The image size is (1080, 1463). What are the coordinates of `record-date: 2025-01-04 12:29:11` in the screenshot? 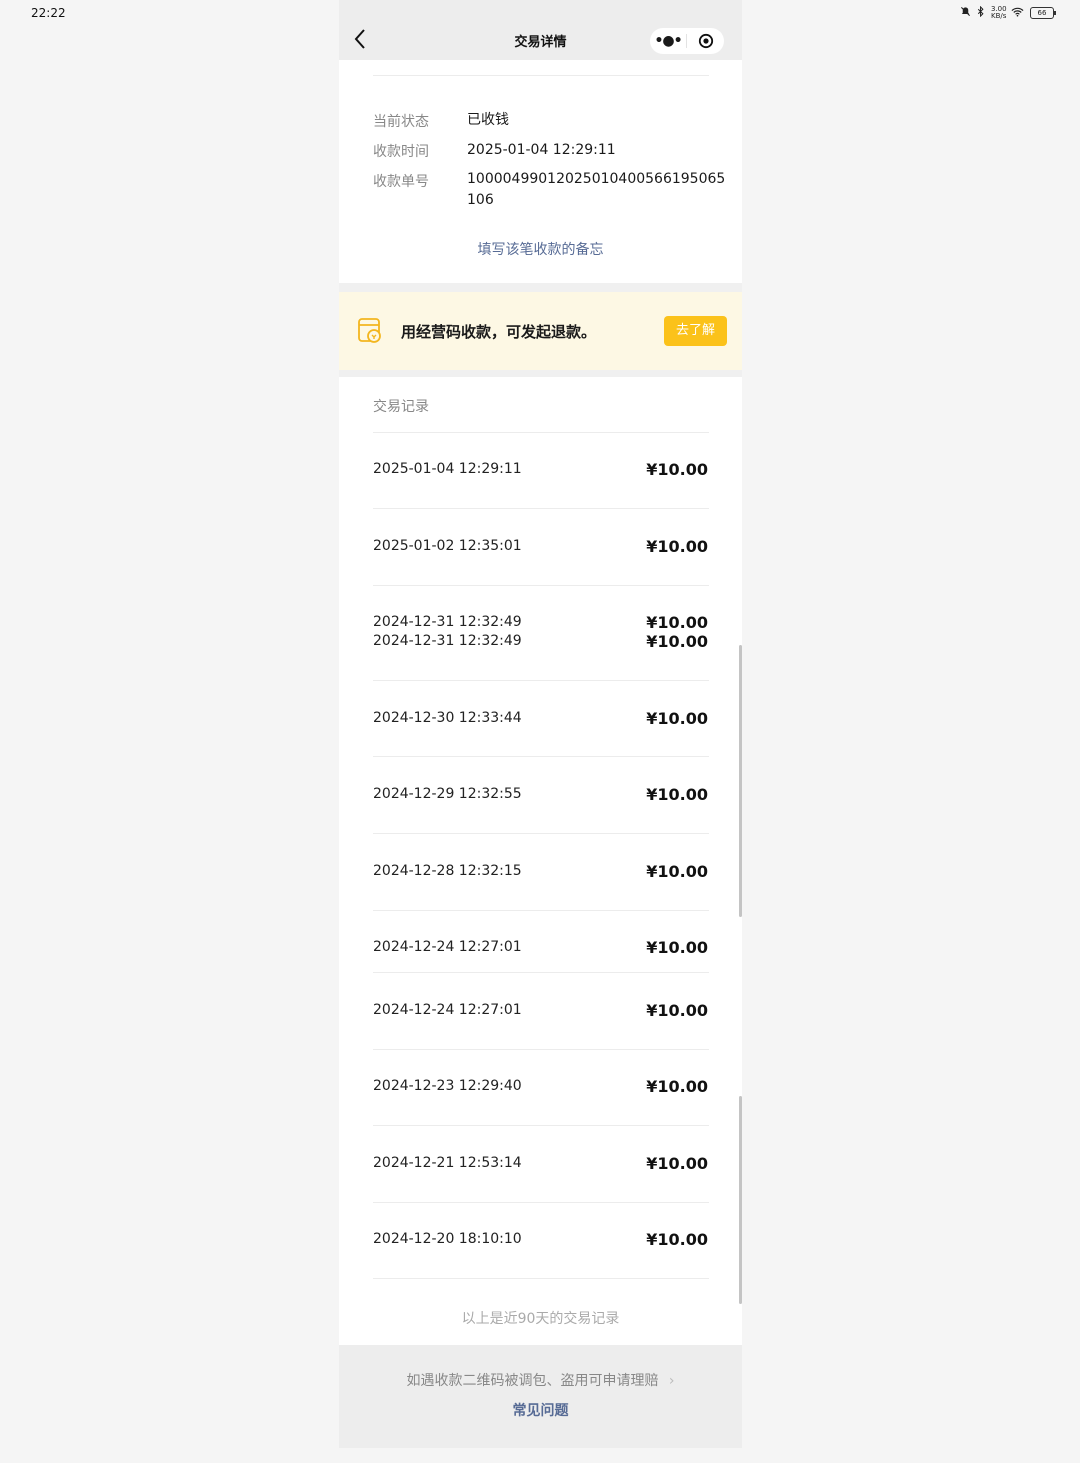 It's located at (447, 469).